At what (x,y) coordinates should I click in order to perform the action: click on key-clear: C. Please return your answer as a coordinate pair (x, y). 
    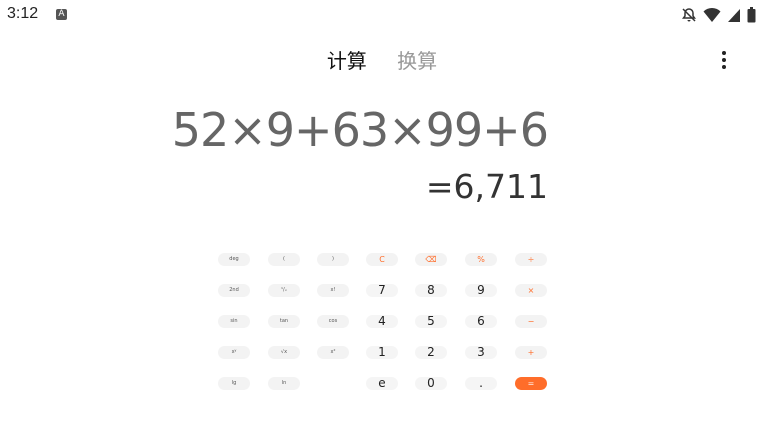
    Looking at the image, I should click on (382, 259).